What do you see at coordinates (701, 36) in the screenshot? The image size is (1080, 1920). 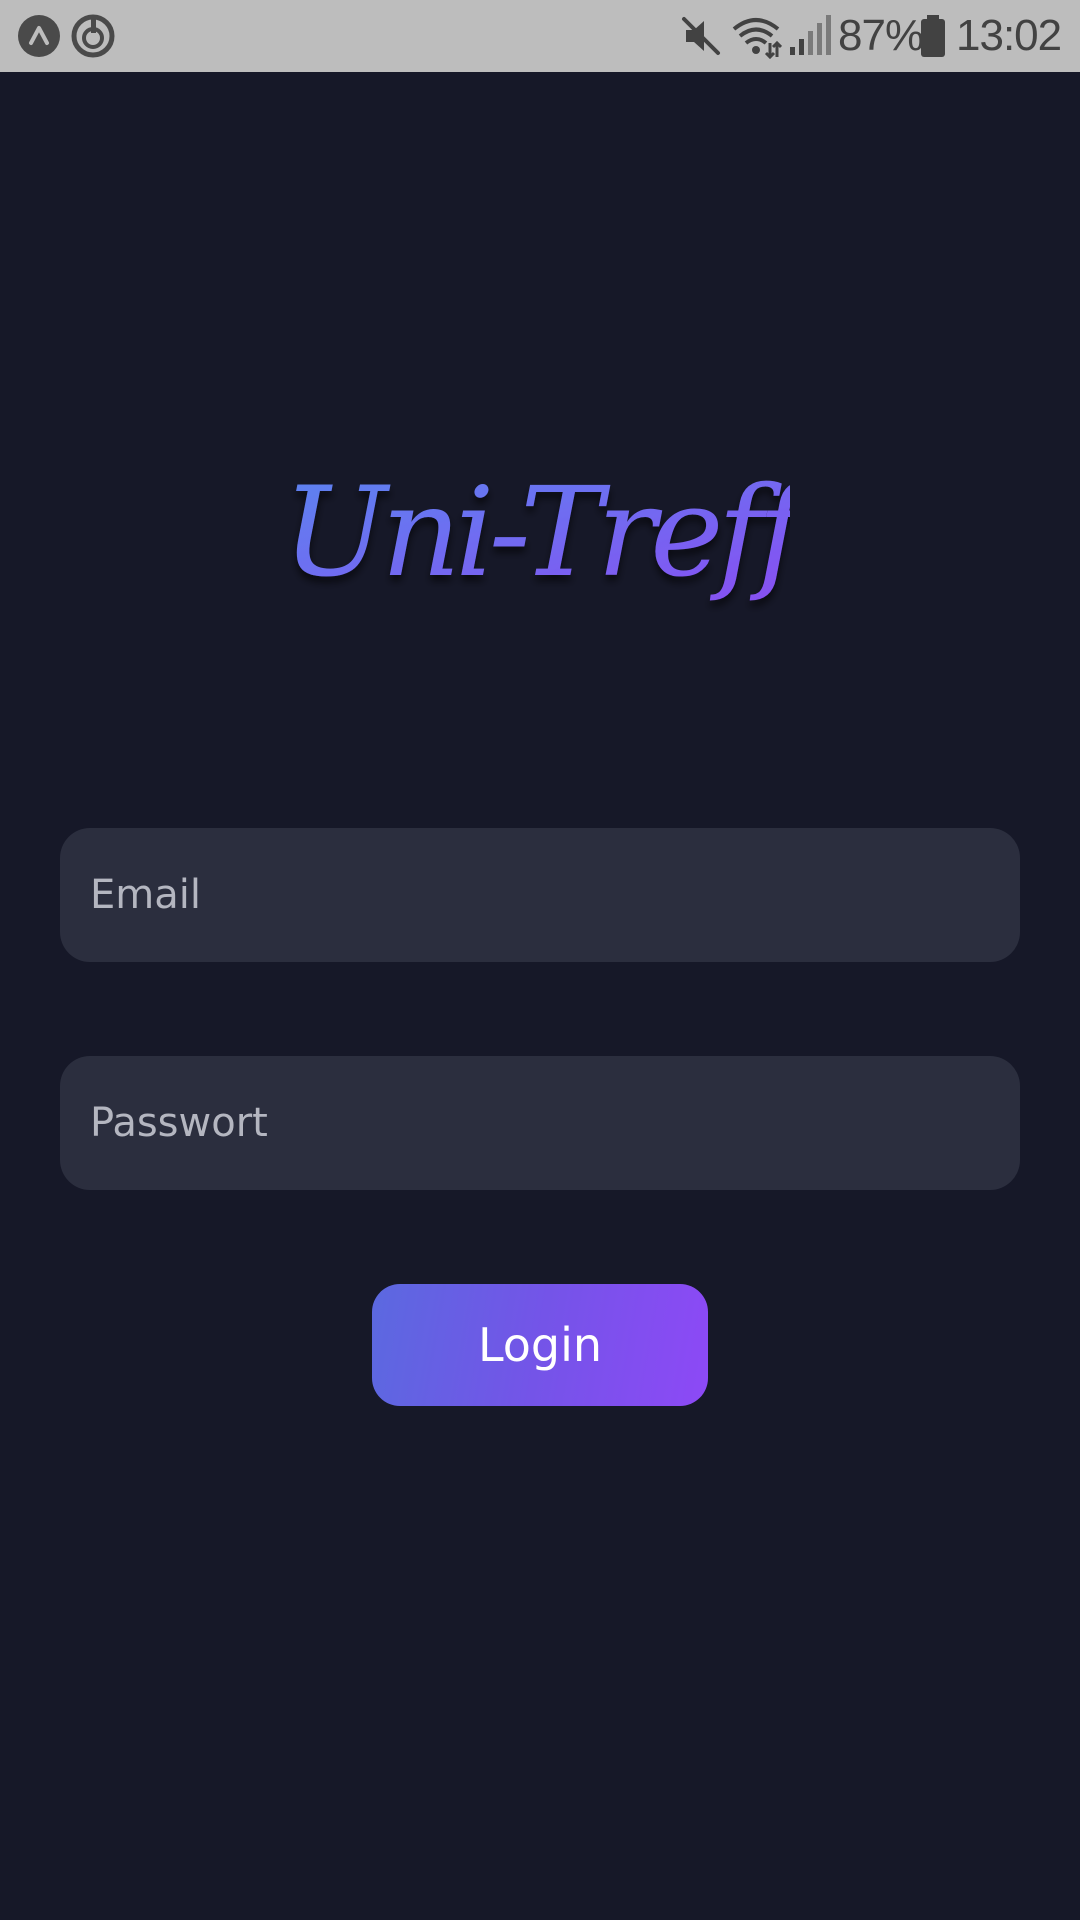 I see `mute-icon` at bounding box center [701, 36].